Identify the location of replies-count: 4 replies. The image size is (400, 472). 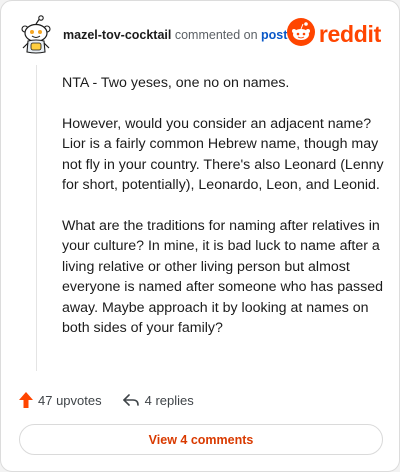
(169, 400).